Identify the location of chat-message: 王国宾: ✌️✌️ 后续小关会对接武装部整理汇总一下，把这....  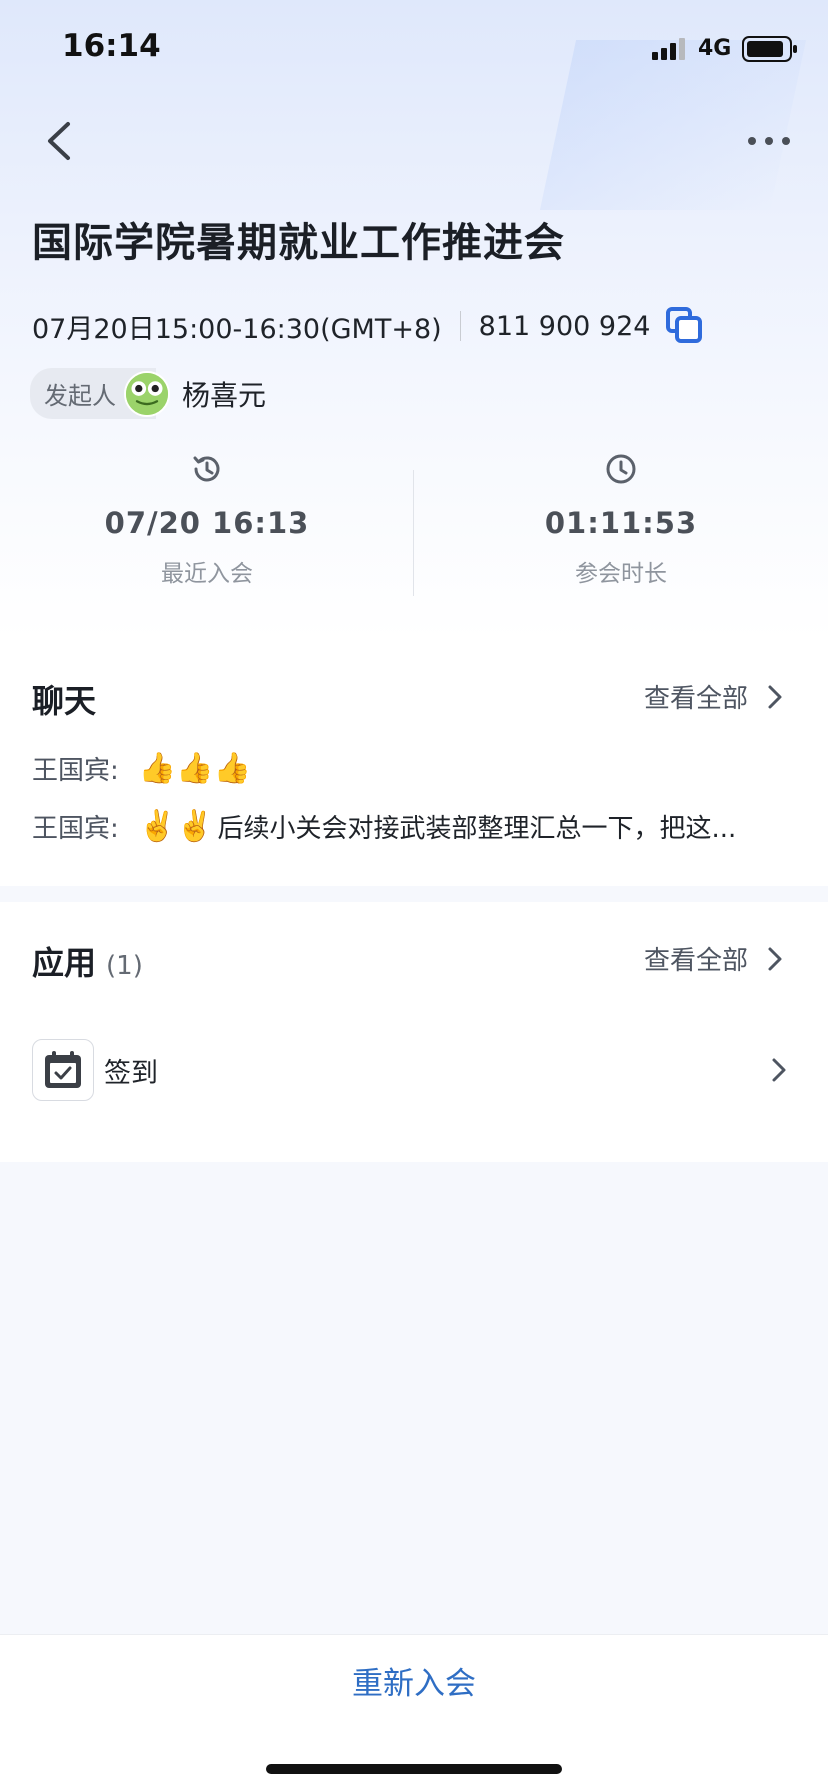
(412, 826).